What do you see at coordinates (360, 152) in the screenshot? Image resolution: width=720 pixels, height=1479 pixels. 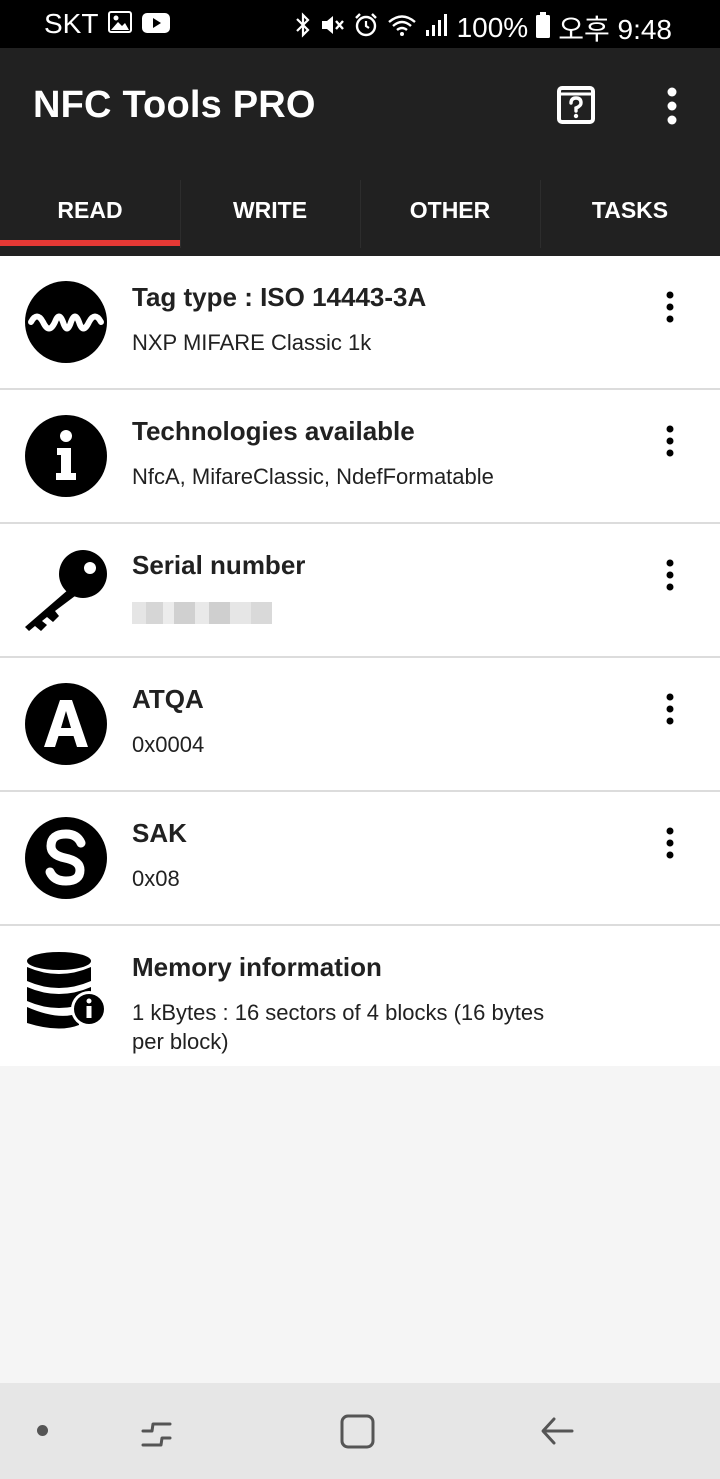 I see `app-bar: NFC Tools PRO READ WRITE OTHER TASKS` at bounding box center [360, 152].